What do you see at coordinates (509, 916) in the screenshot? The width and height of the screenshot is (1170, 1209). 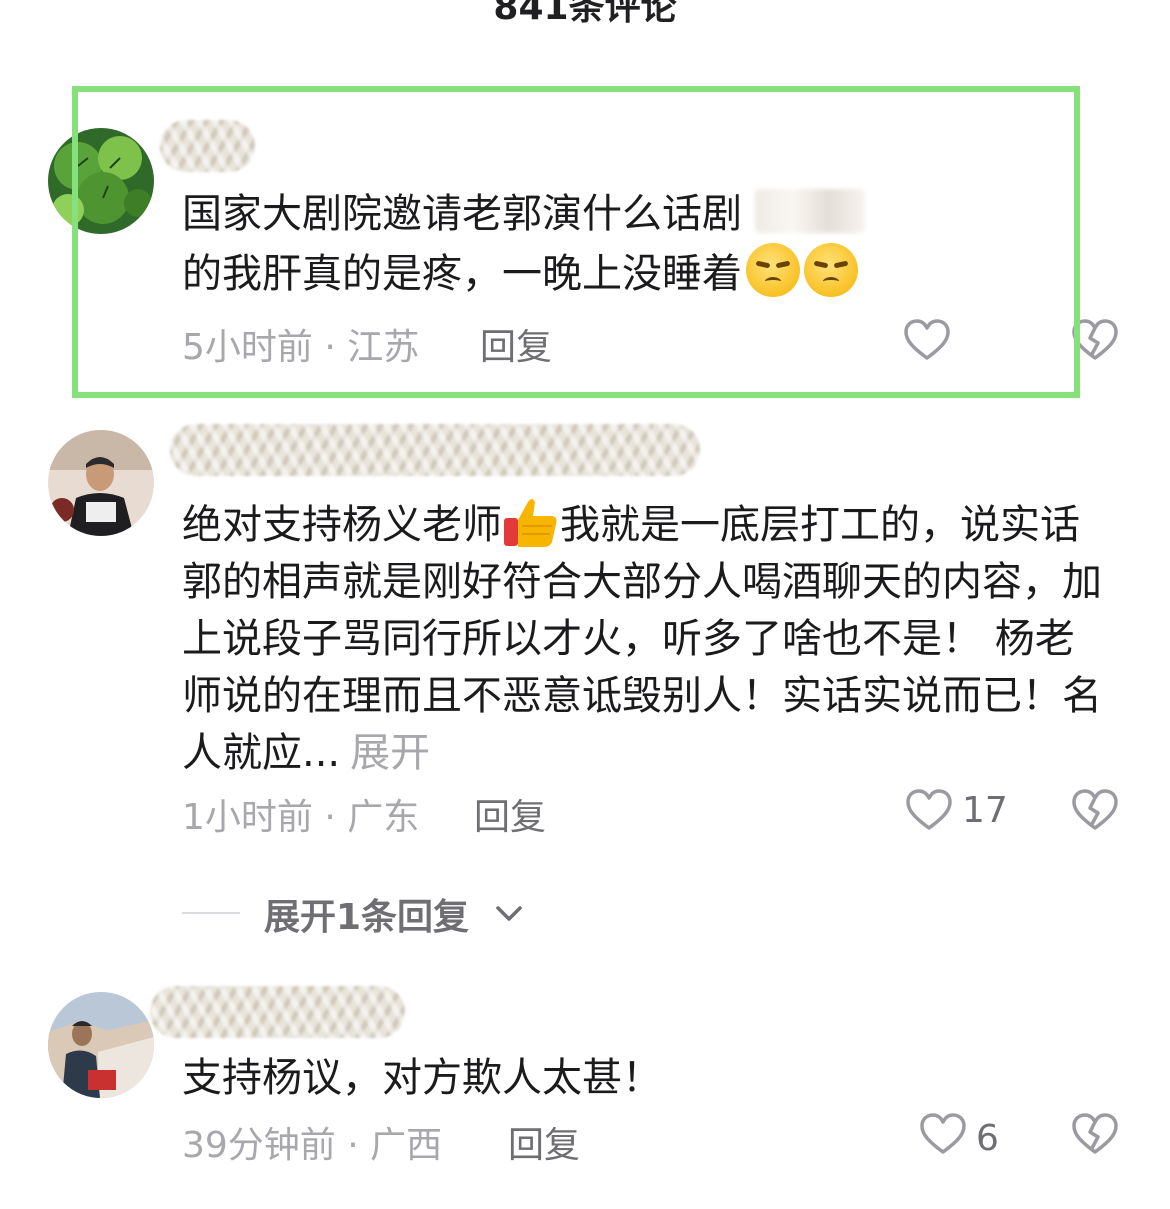 I see `chevron-down-icon` at bounding box center [509, 916].